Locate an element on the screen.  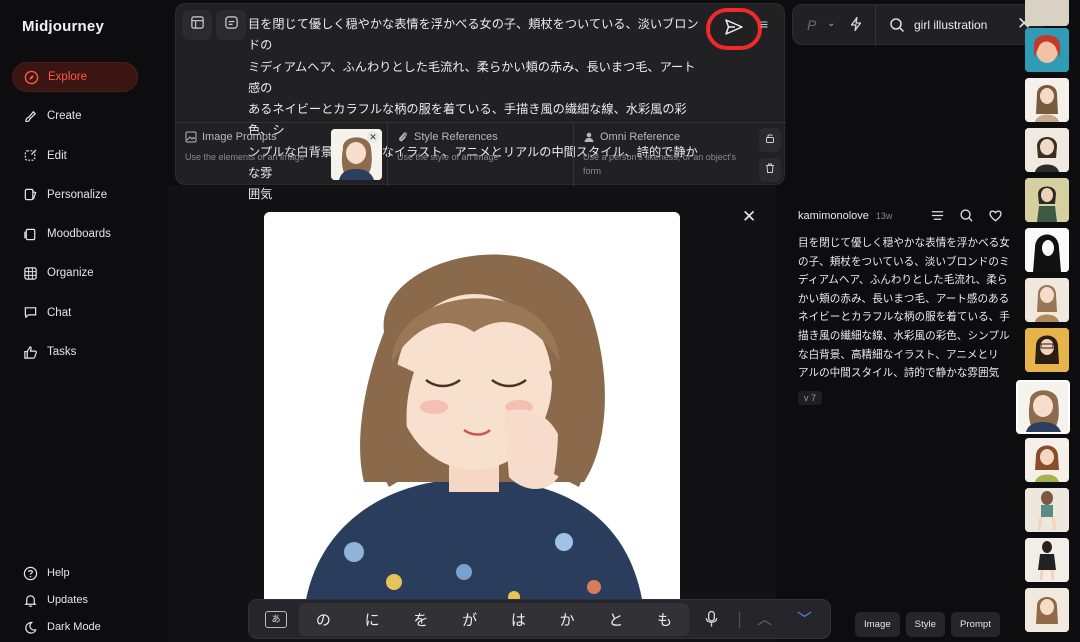
sidebar-item-moodboards: Moodboards is located at coordinates (75, 234).